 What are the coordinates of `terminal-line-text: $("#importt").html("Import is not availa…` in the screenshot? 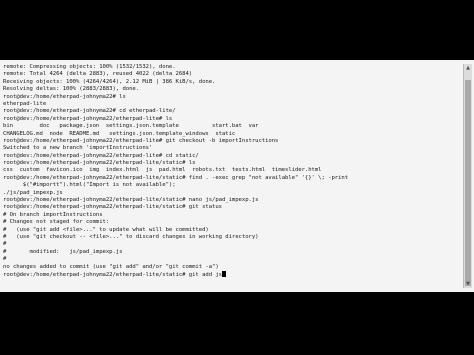 It's located at (89, 185).